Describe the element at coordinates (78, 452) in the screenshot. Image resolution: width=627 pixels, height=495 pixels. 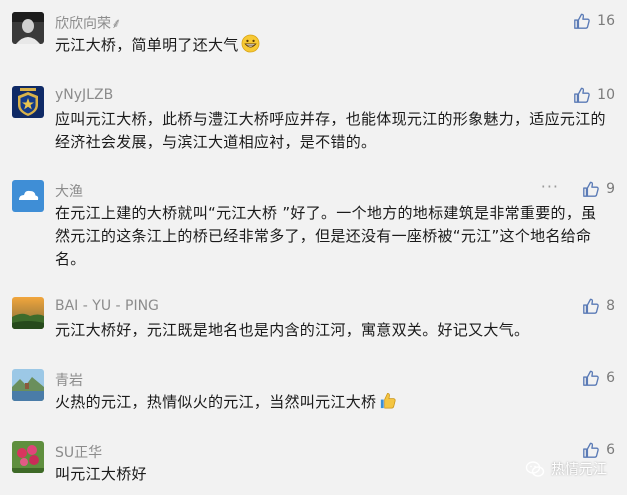
I see `commenter-name: SU正华` at that location.